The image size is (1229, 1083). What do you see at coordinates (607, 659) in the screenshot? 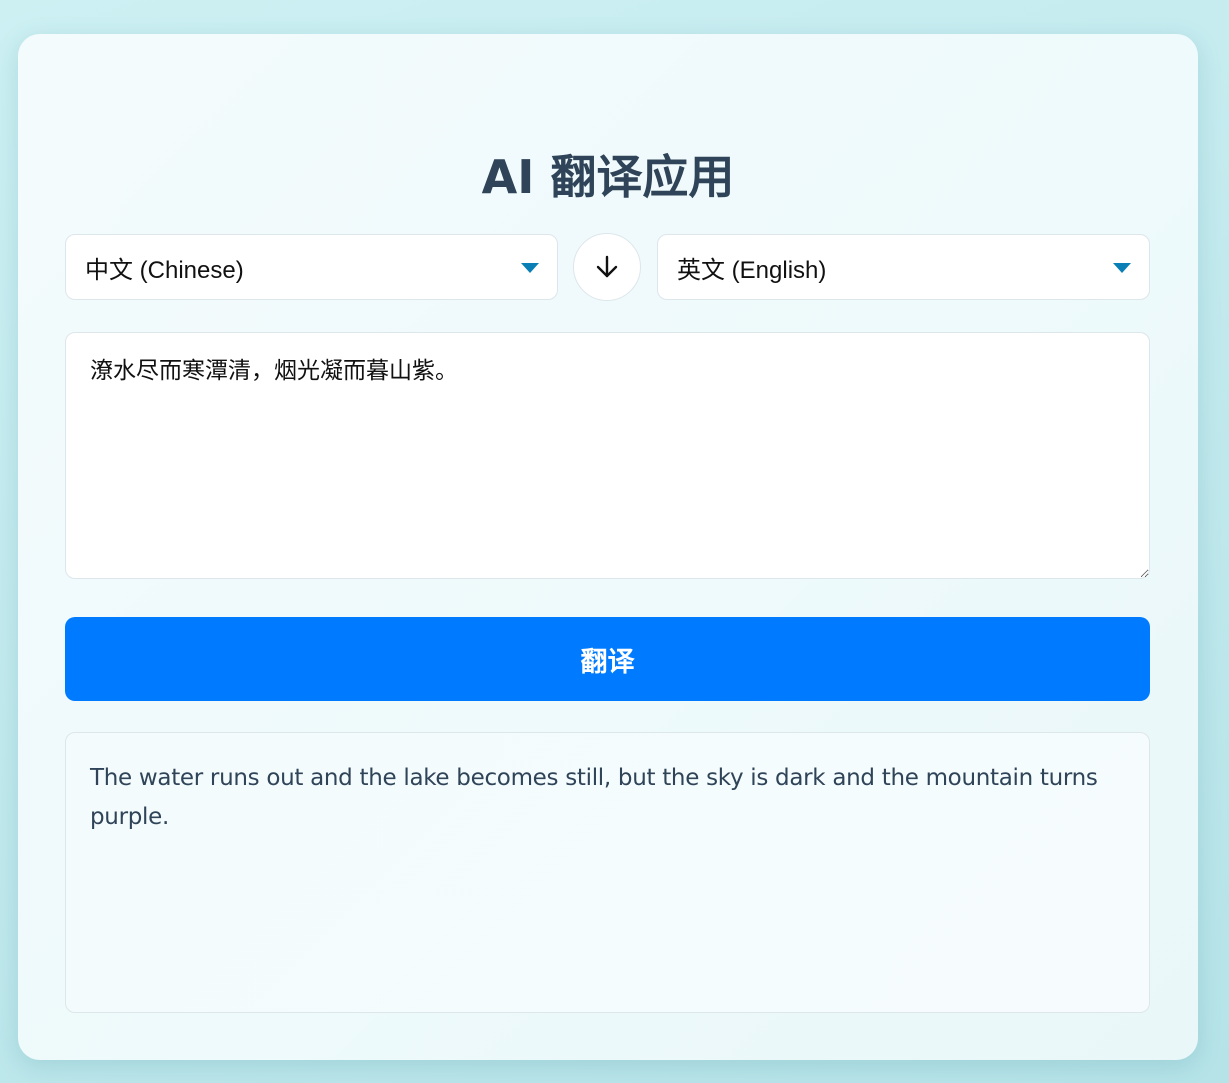
I see `translate-button: 翻译` at bounding box center [607, 659].